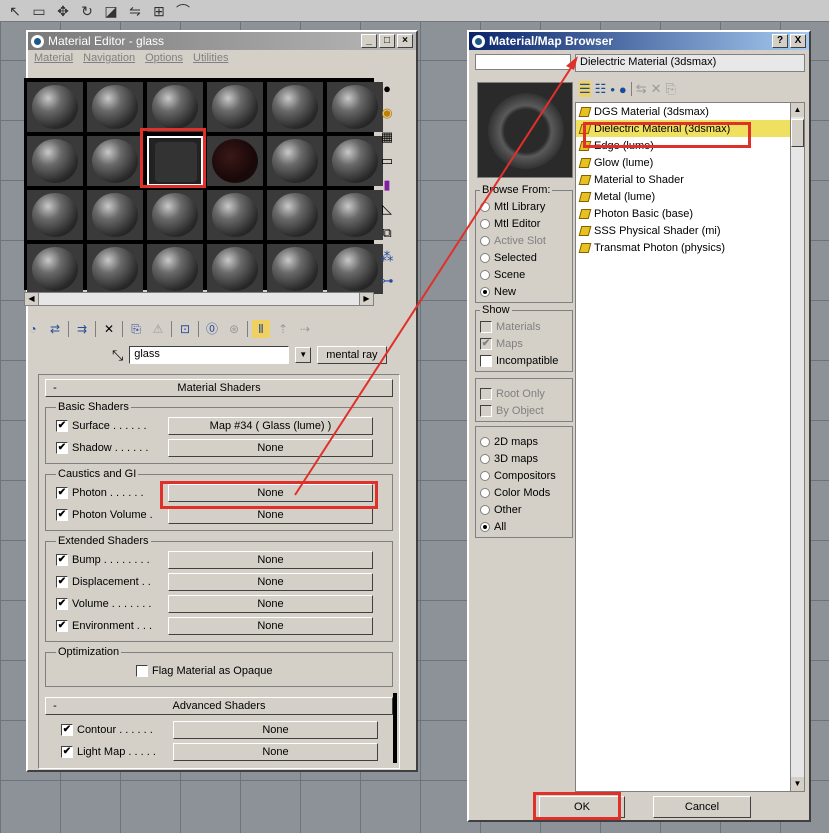 Image resolution: width=829 pixels, height=833 pixels. What do you see at coordinates (641, 89) in the screenshot?
I see `update-scene-icon: ⇆` at bounding box center [641, 89].